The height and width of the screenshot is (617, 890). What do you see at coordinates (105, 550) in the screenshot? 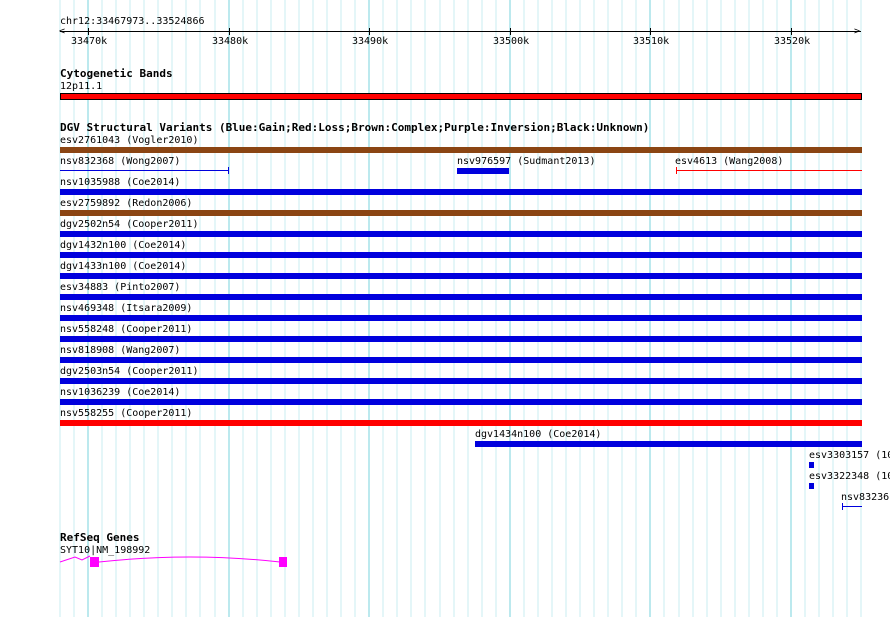
I see `gene-label: SYT10|NM_198992` at bounding box center [105, 550].